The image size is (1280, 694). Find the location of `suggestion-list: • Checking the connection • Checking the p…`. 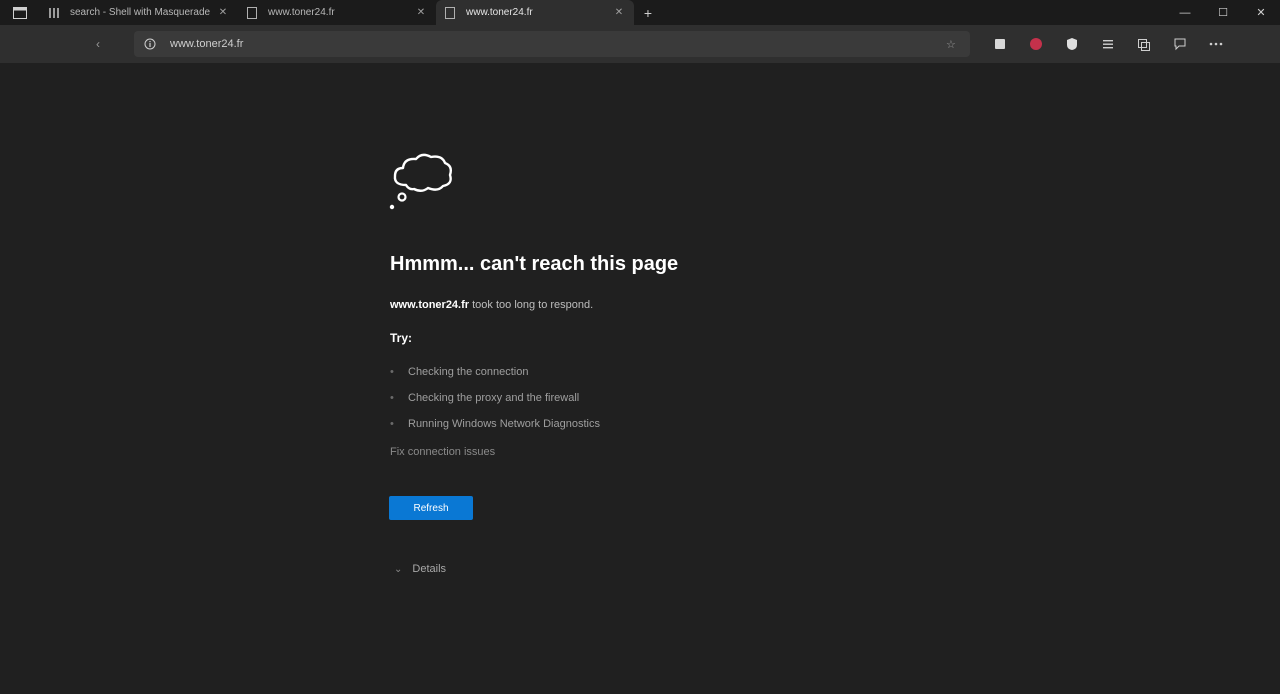

suggestion-list: • Checking the connection • Checking the p… is located at coordinates (495, 398).